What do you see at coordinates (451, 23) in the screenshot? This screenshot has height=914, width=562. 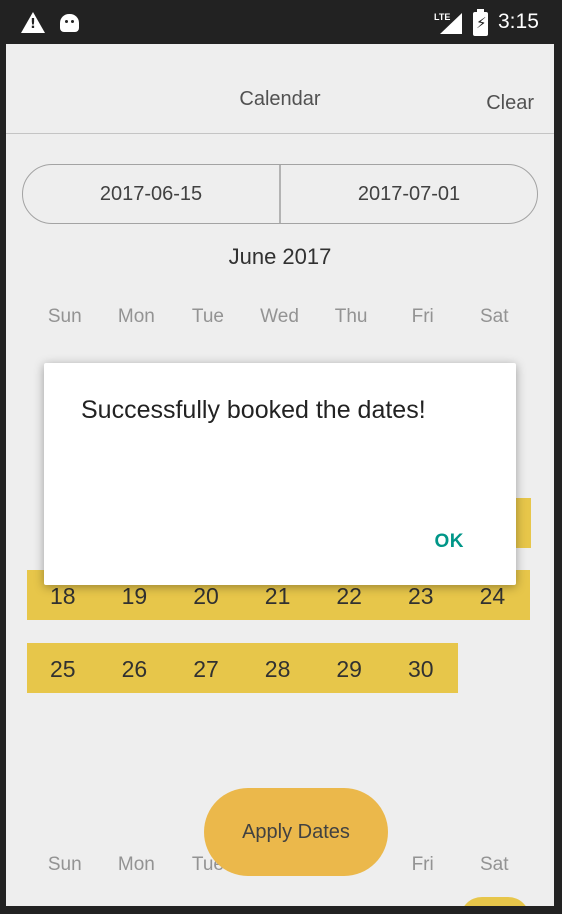 I see `signal-icon` at bounding box center [451, 23].